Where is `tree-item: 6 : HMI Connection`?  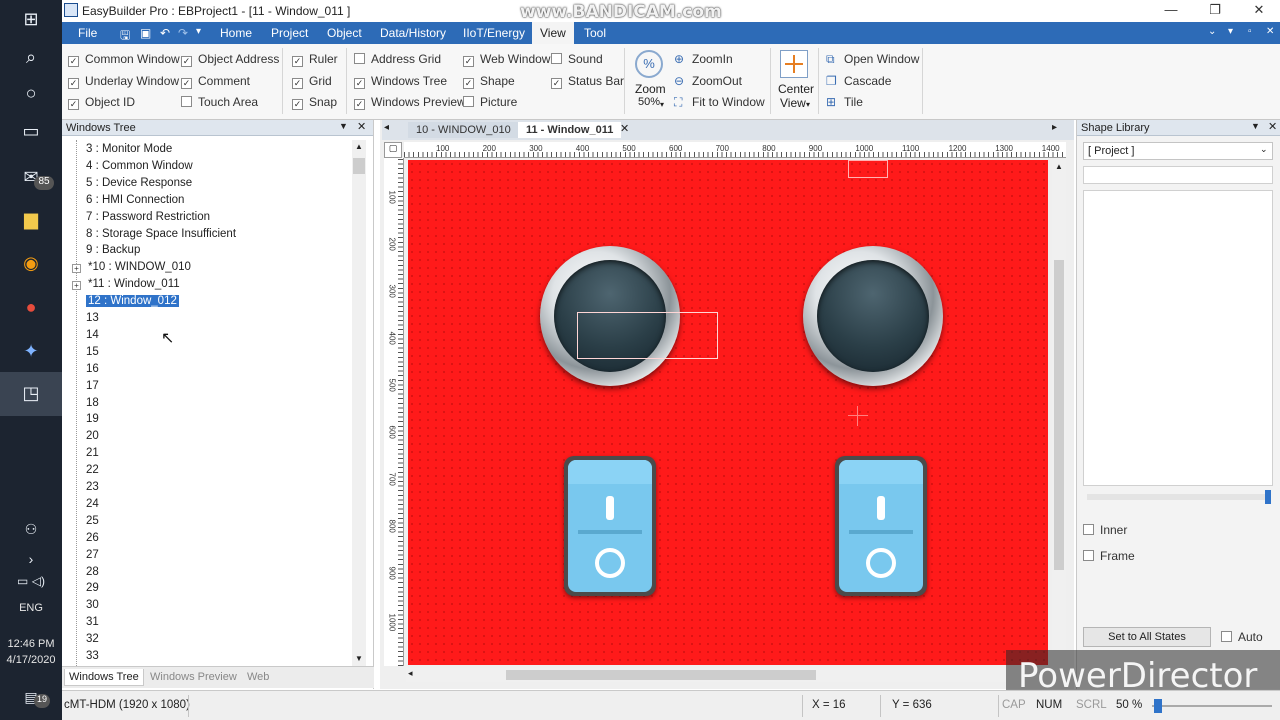 tree-item: 6 : HMI Connection is located at coordinates (135, 200).